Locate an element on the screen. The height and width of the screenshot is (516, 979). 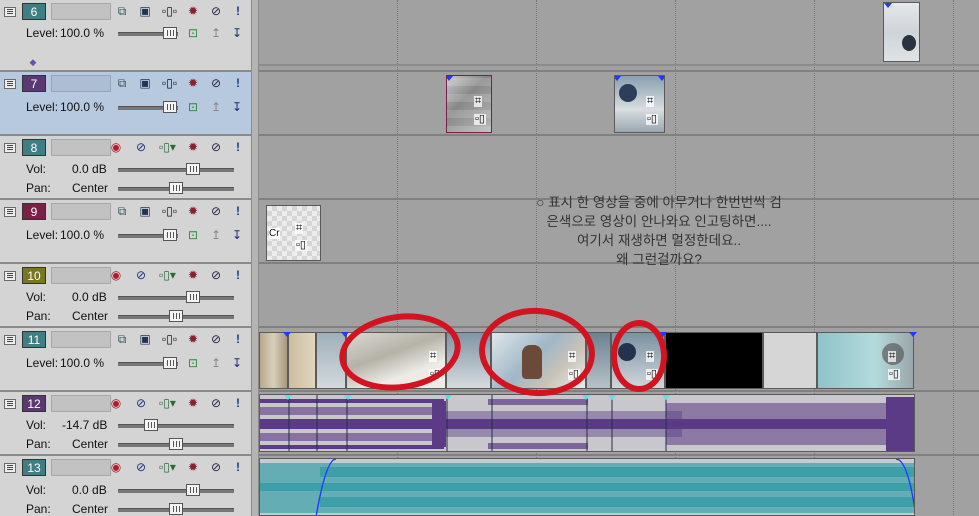
track-header-13: 13 ◉ ⊘ ▫▯▾ ✹ ⊘ ! Vol: 0.0 dB Pan: Center is located at coordinates (125, 486).